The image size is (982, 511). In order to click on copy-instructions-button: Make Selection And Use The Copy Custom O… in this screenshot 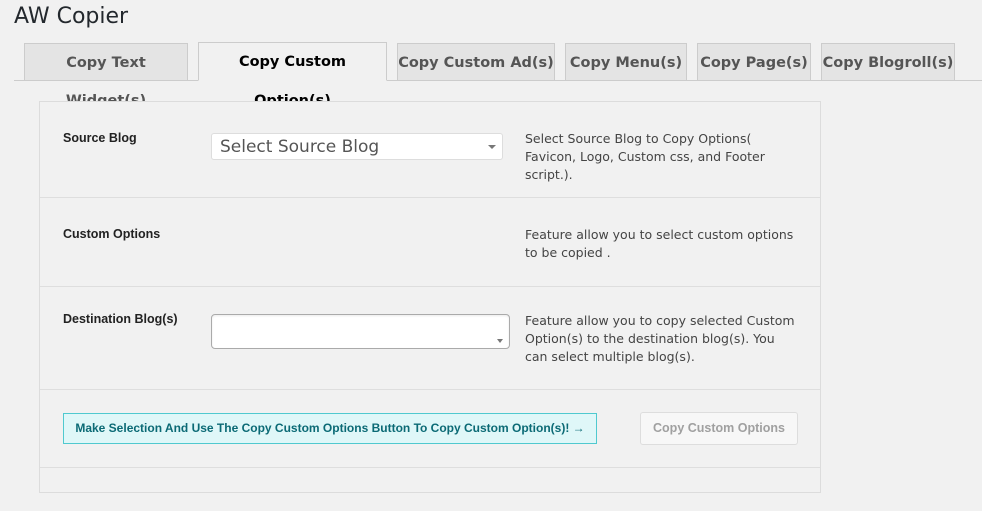, I will do `click(330, 428)`.